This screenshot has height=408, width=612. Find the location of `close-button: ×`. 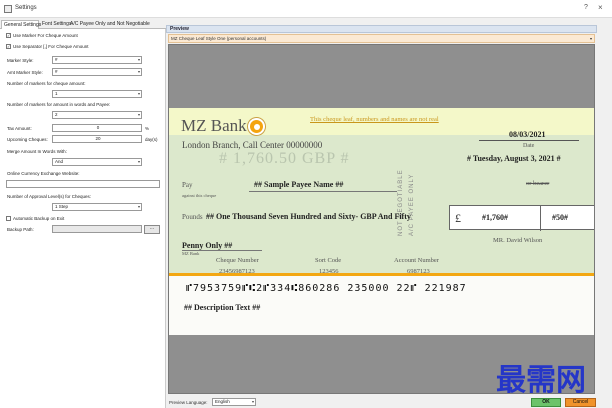

close-button: × is located at coordinates (600, 7).